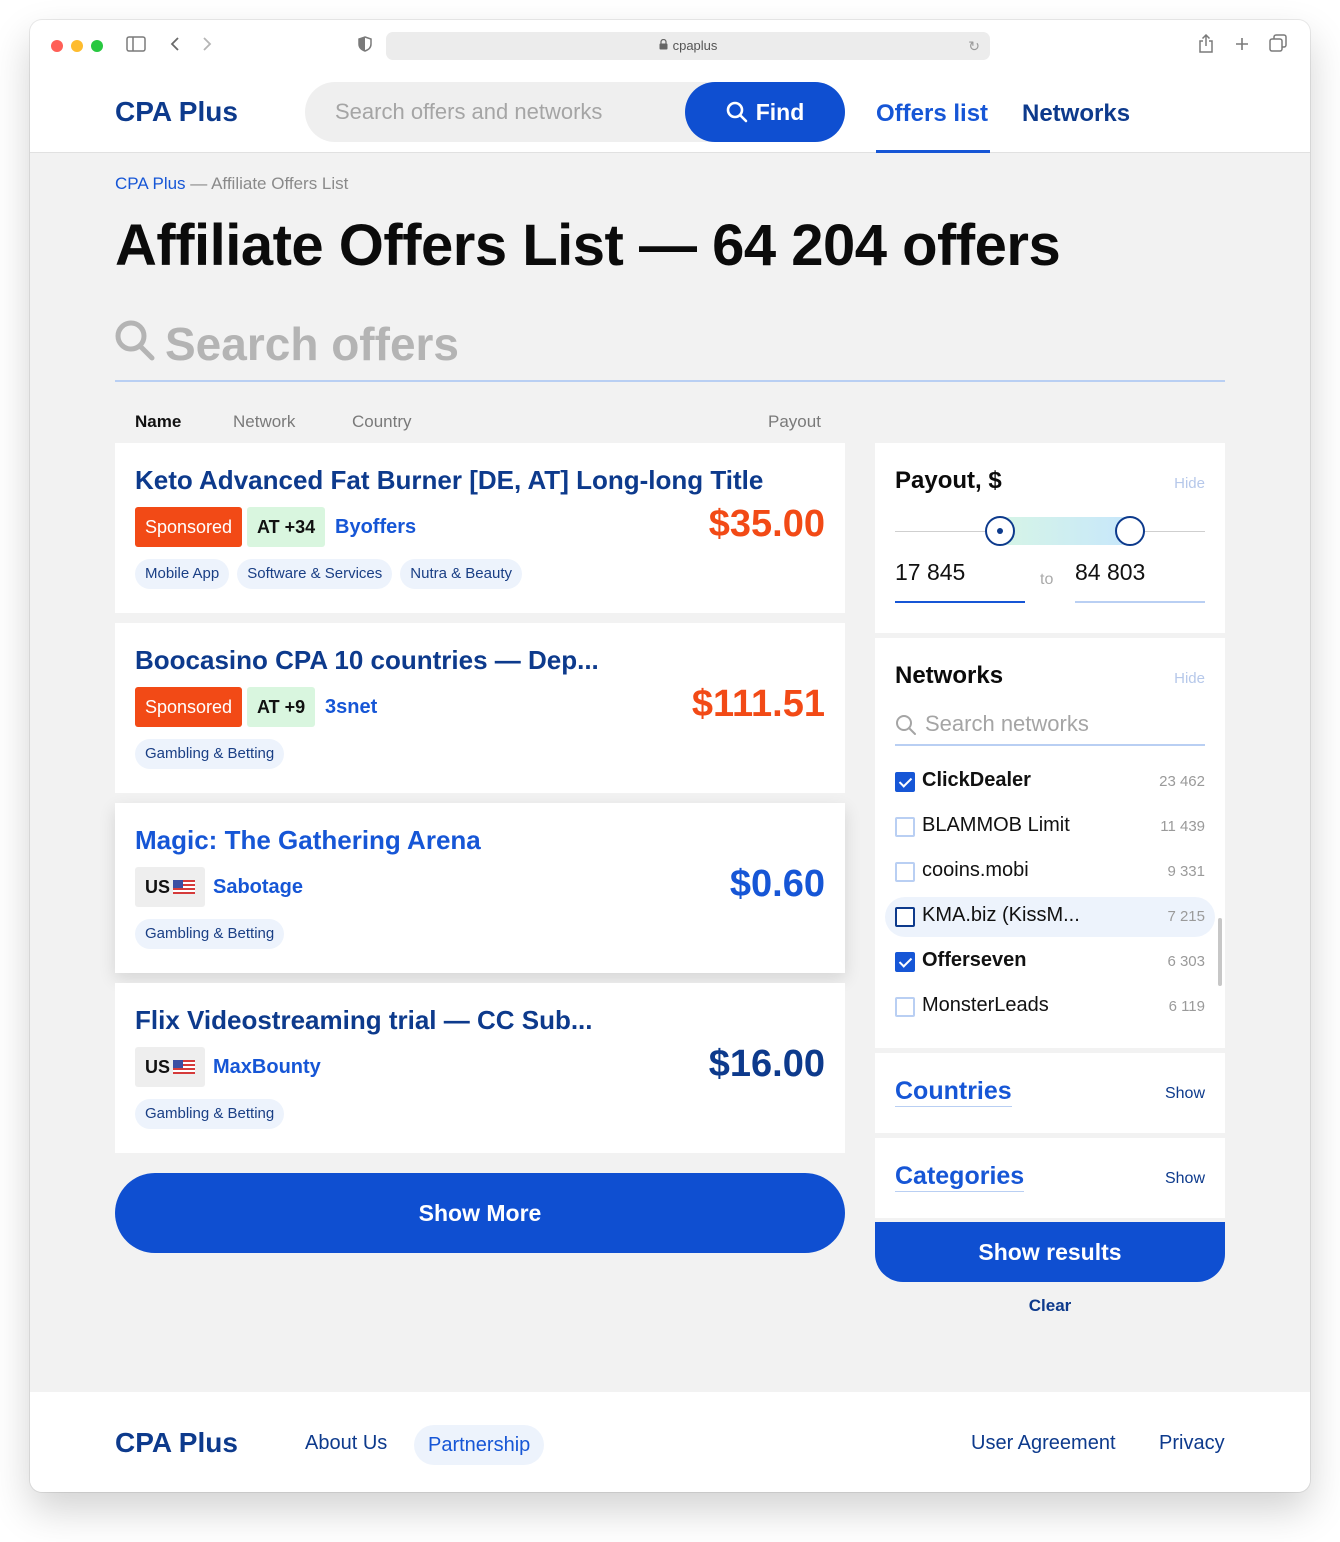 Image resolution: width=1340 pixels, height=1542 pixels. Describe the element at coordinates (974, 46) in the screenshot. I see `reload-icon: ↻` at that location.